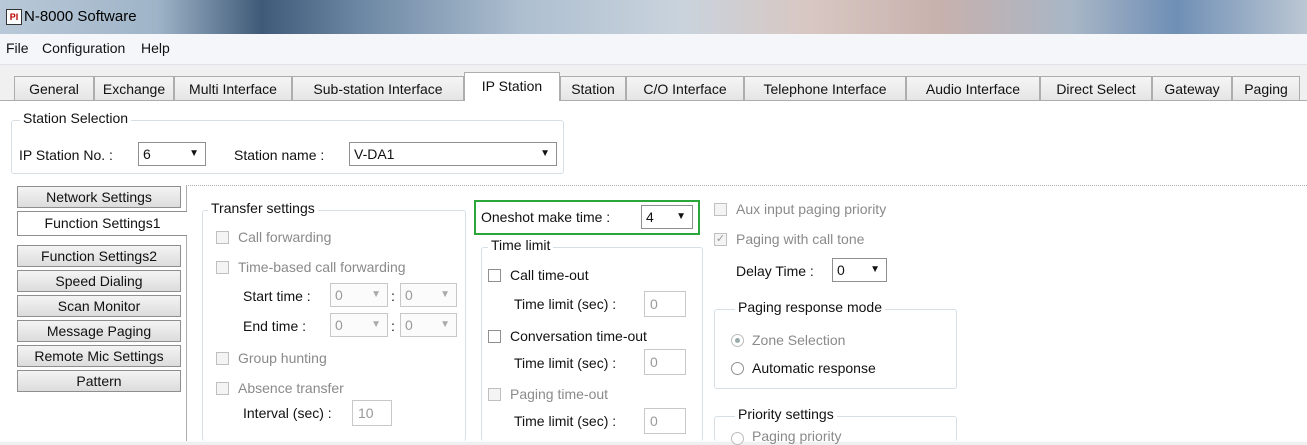  What do you see at coordinates (494, 275) in the screenshot?
I see `call-timeout-checkbox` at bounding box center [494, 275].